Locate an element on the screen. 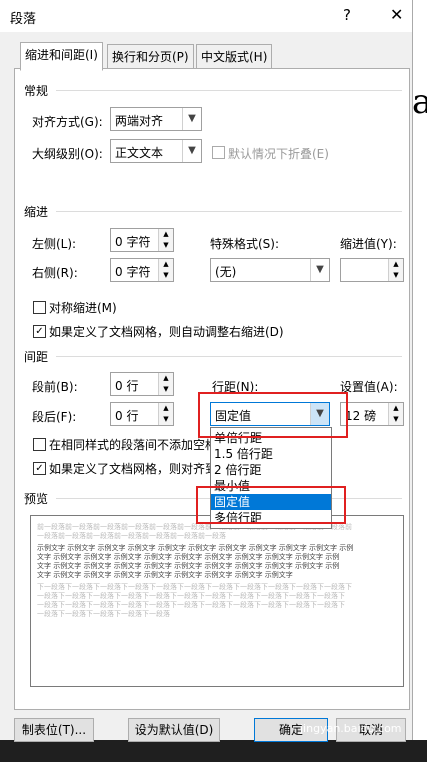 The image size is (427, 762). taskbar-strip is located at coordinates (213, 751).